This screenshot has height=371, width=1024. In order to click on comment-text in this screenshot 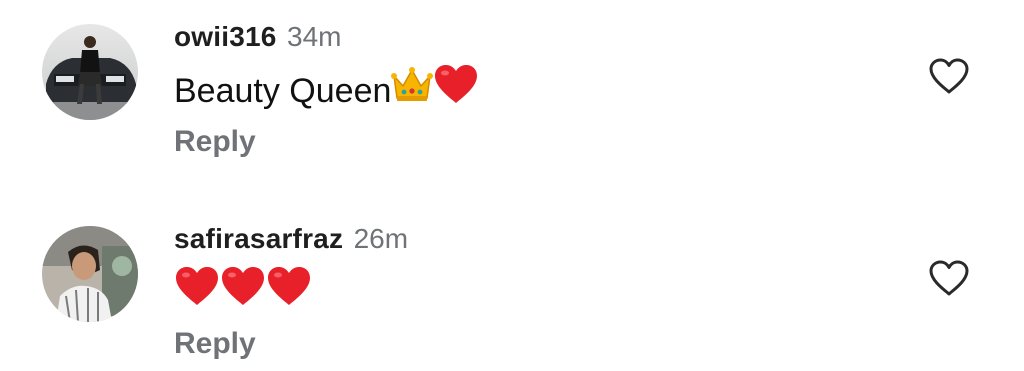, I will do `click(243, 291)`.